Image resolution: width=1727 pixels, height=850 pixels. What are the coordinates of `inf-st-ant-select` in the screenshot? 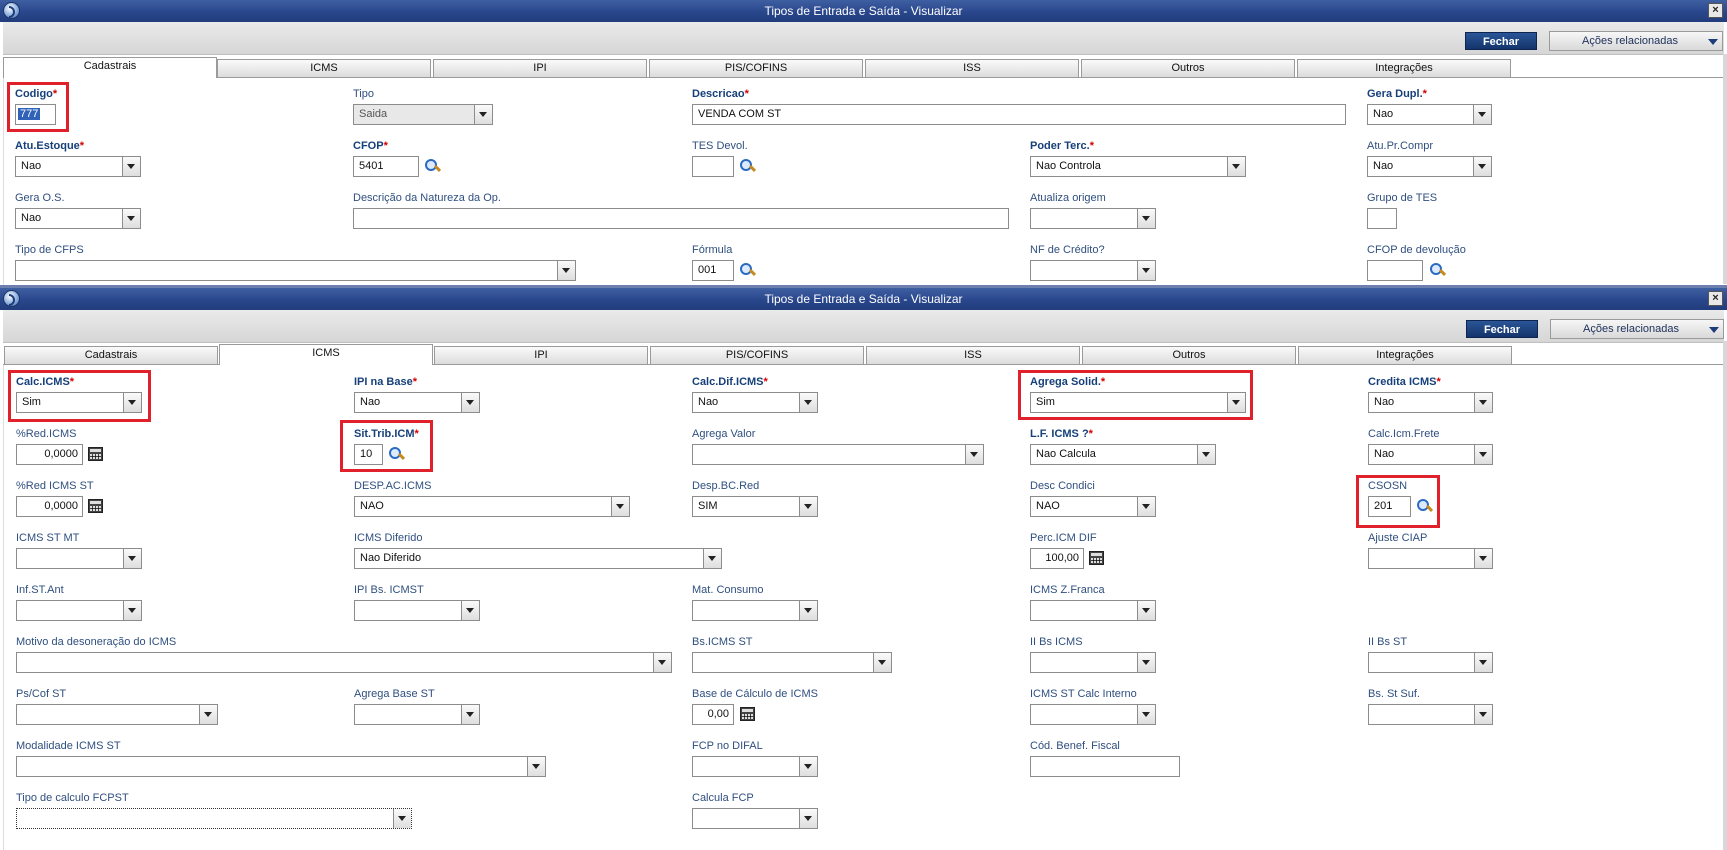 It's located at (79, 610).